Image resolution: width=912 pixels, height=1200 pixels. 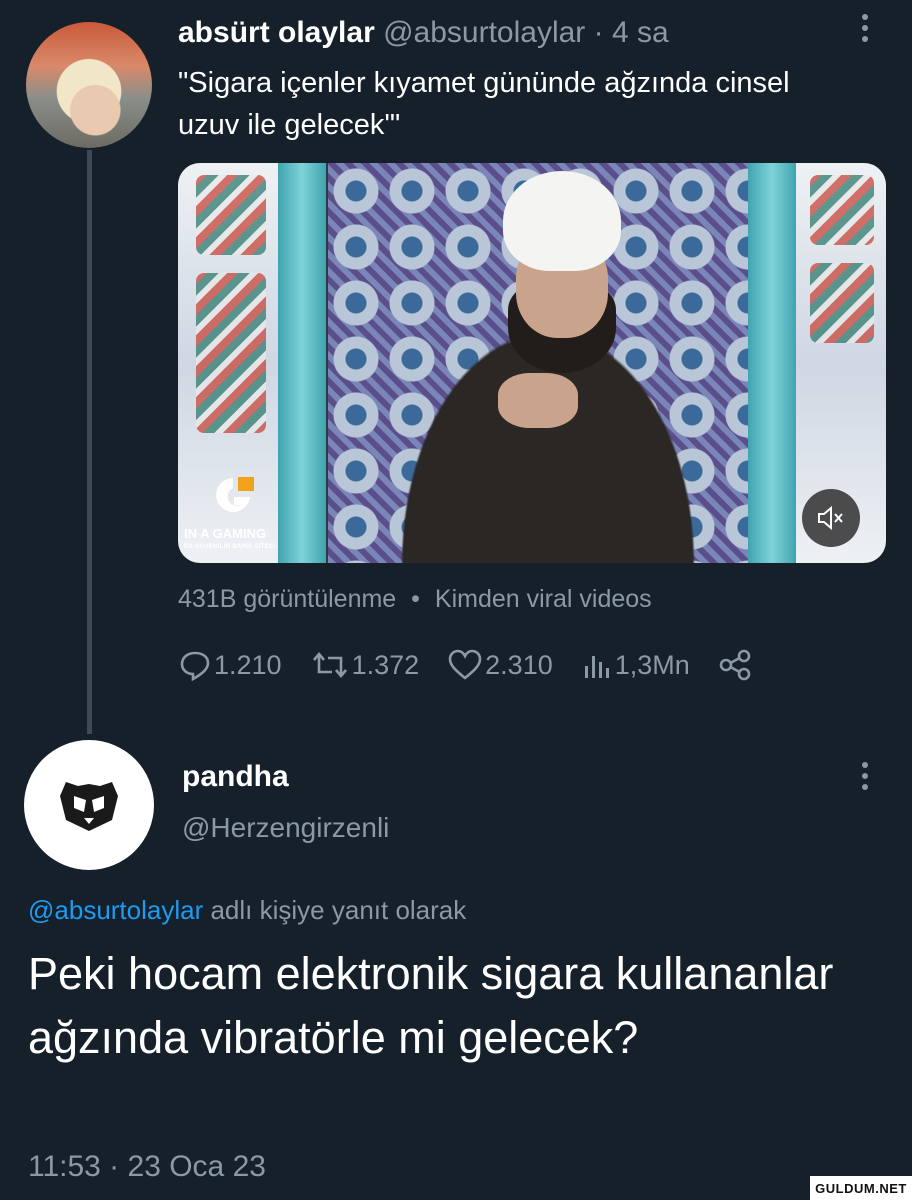 I want to click on reply-context-text: adlı kişiye yanıt olarak, so click(x=335, y=910).